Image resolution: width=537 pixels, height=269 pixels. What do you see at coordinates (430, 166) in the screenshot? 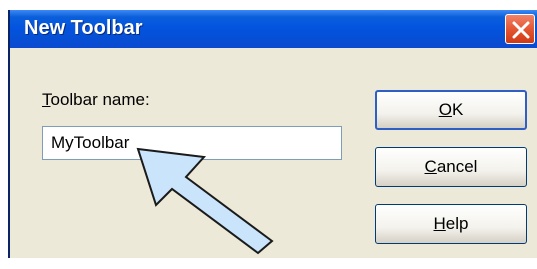
I see `cancel-accel: C` at bounding box center [430, 166].